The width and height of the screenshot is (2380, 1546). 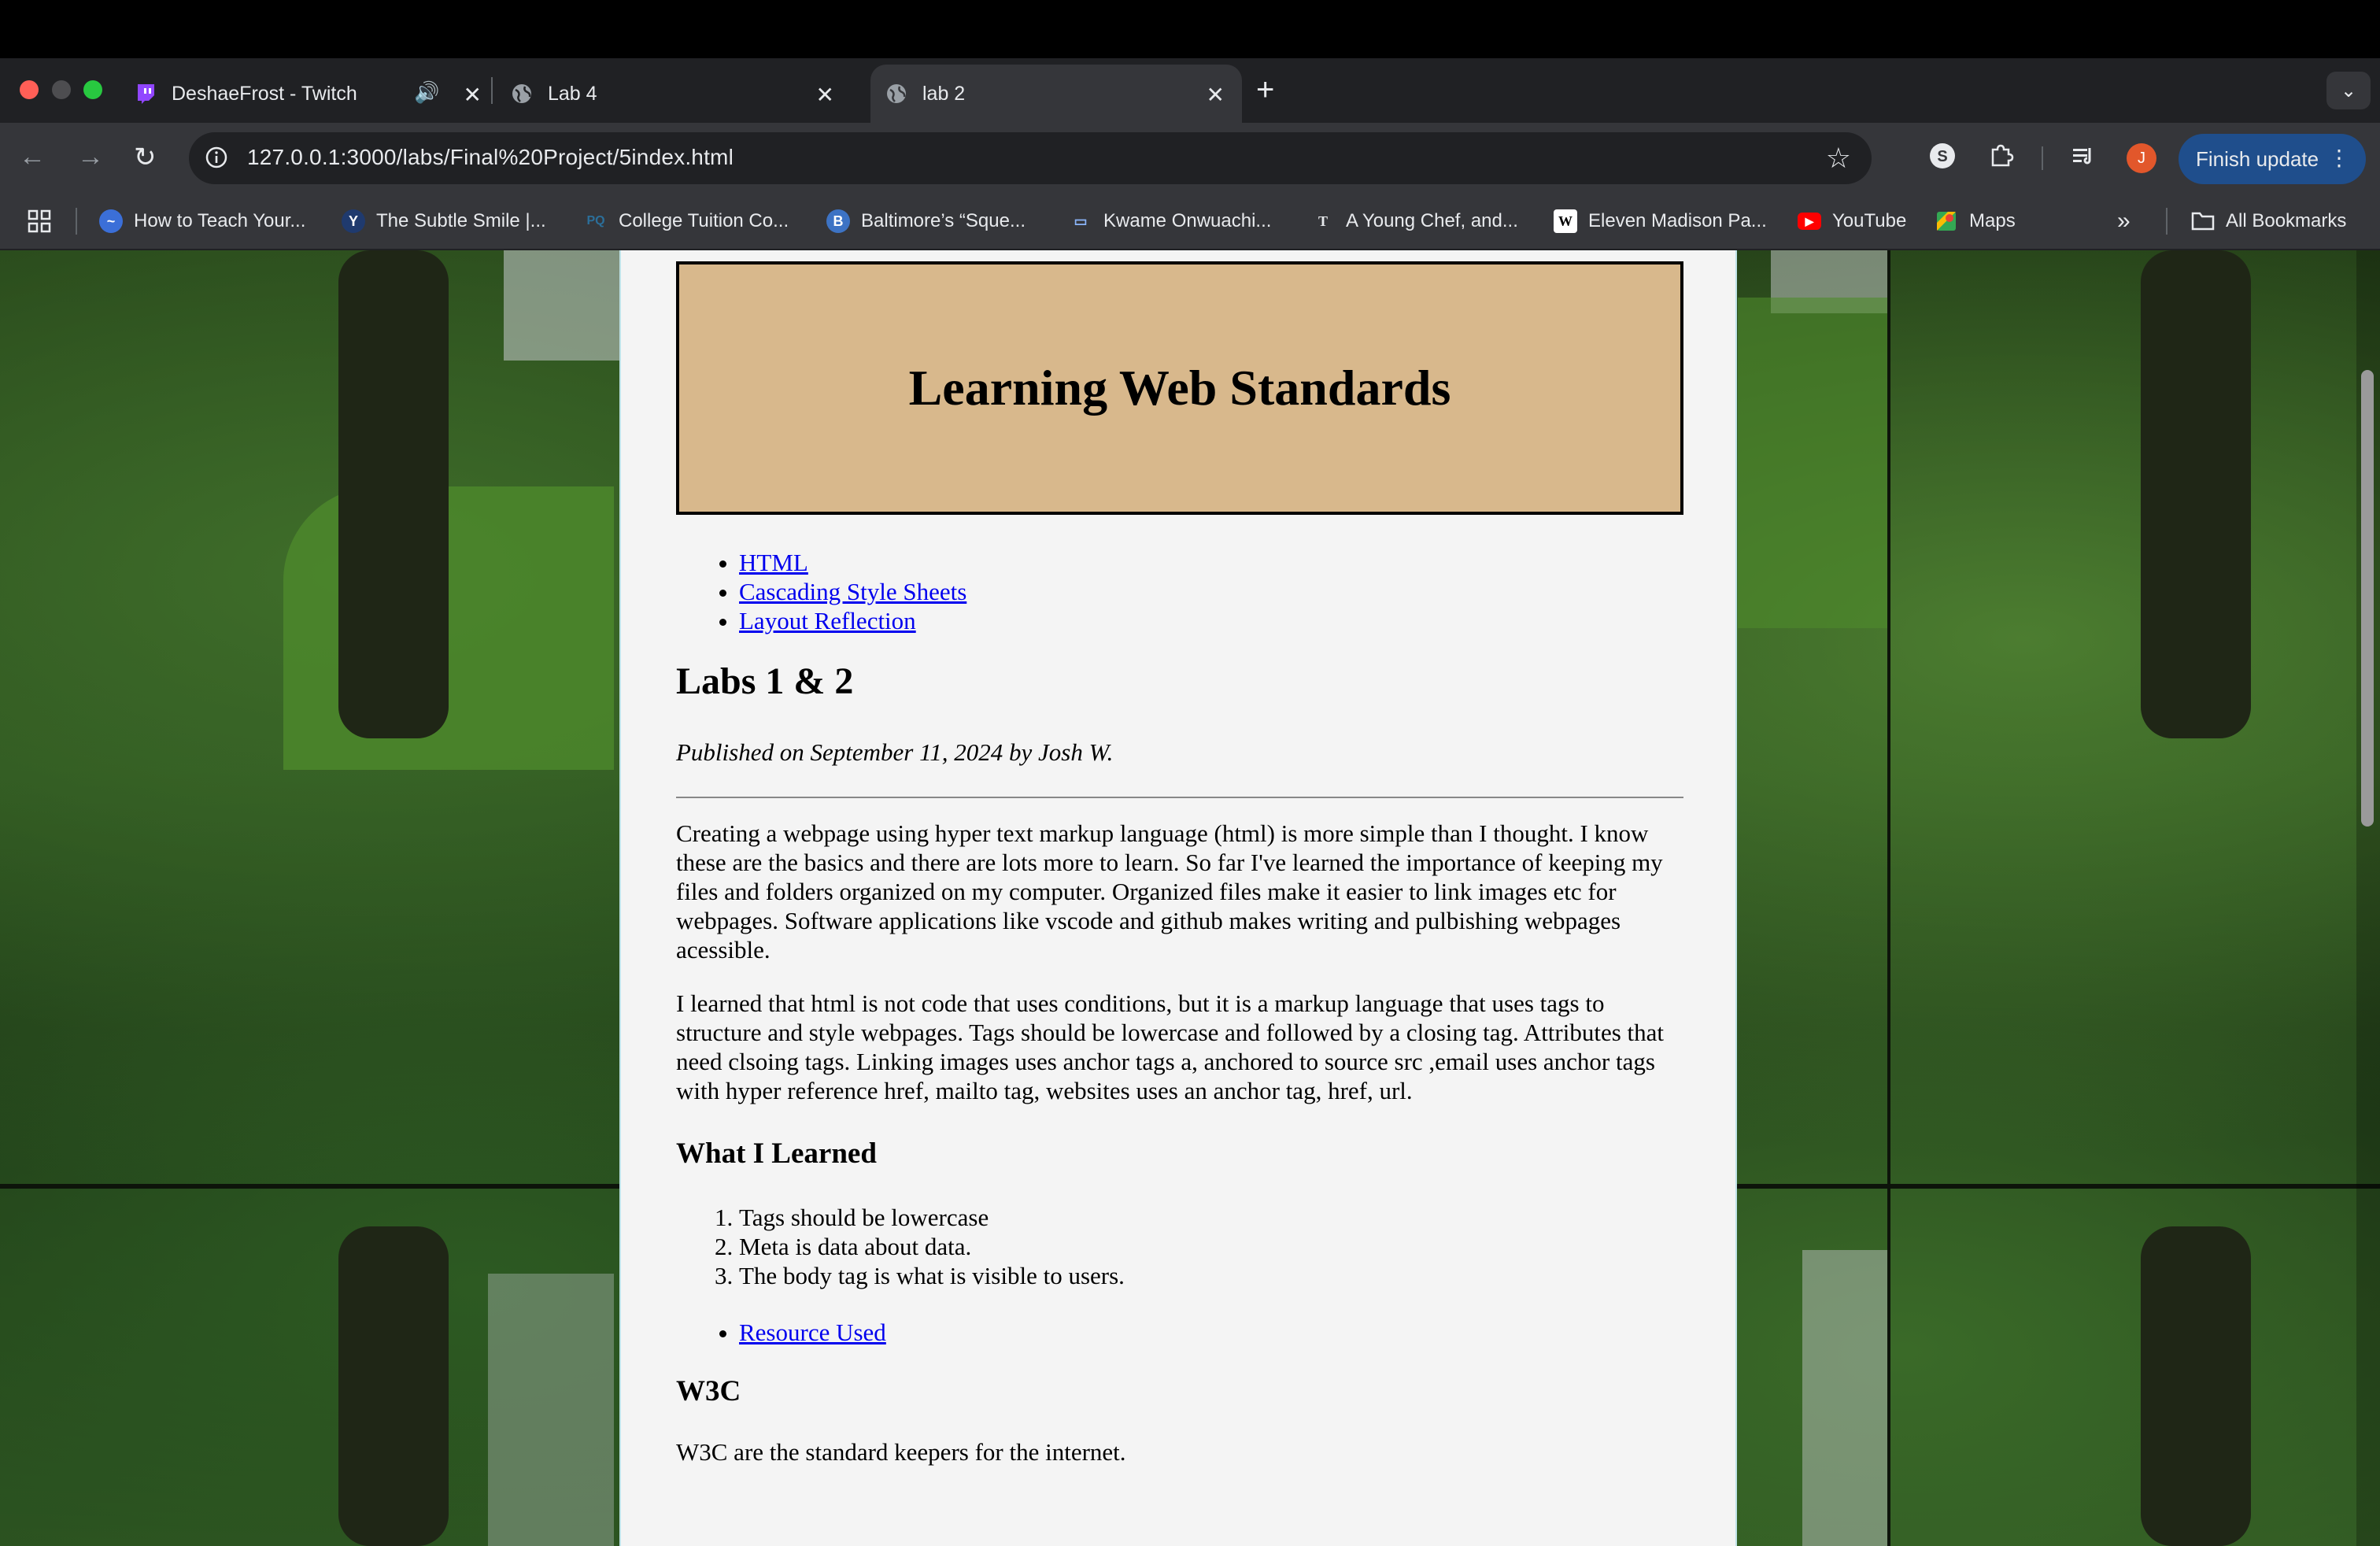 I want to click on page-title: Learning Web Standards, so click(x=1179, y=388).